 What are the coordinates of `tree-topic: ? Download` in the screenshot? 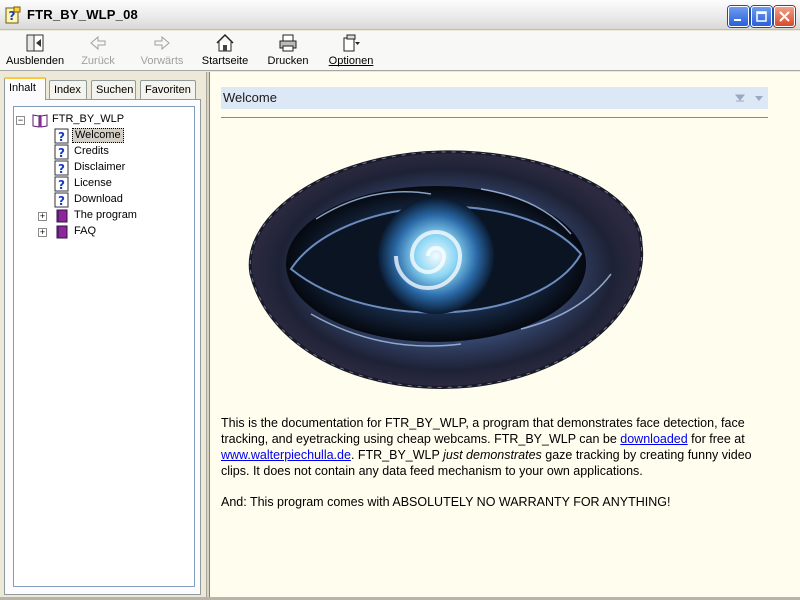 It's located at (99, 200).